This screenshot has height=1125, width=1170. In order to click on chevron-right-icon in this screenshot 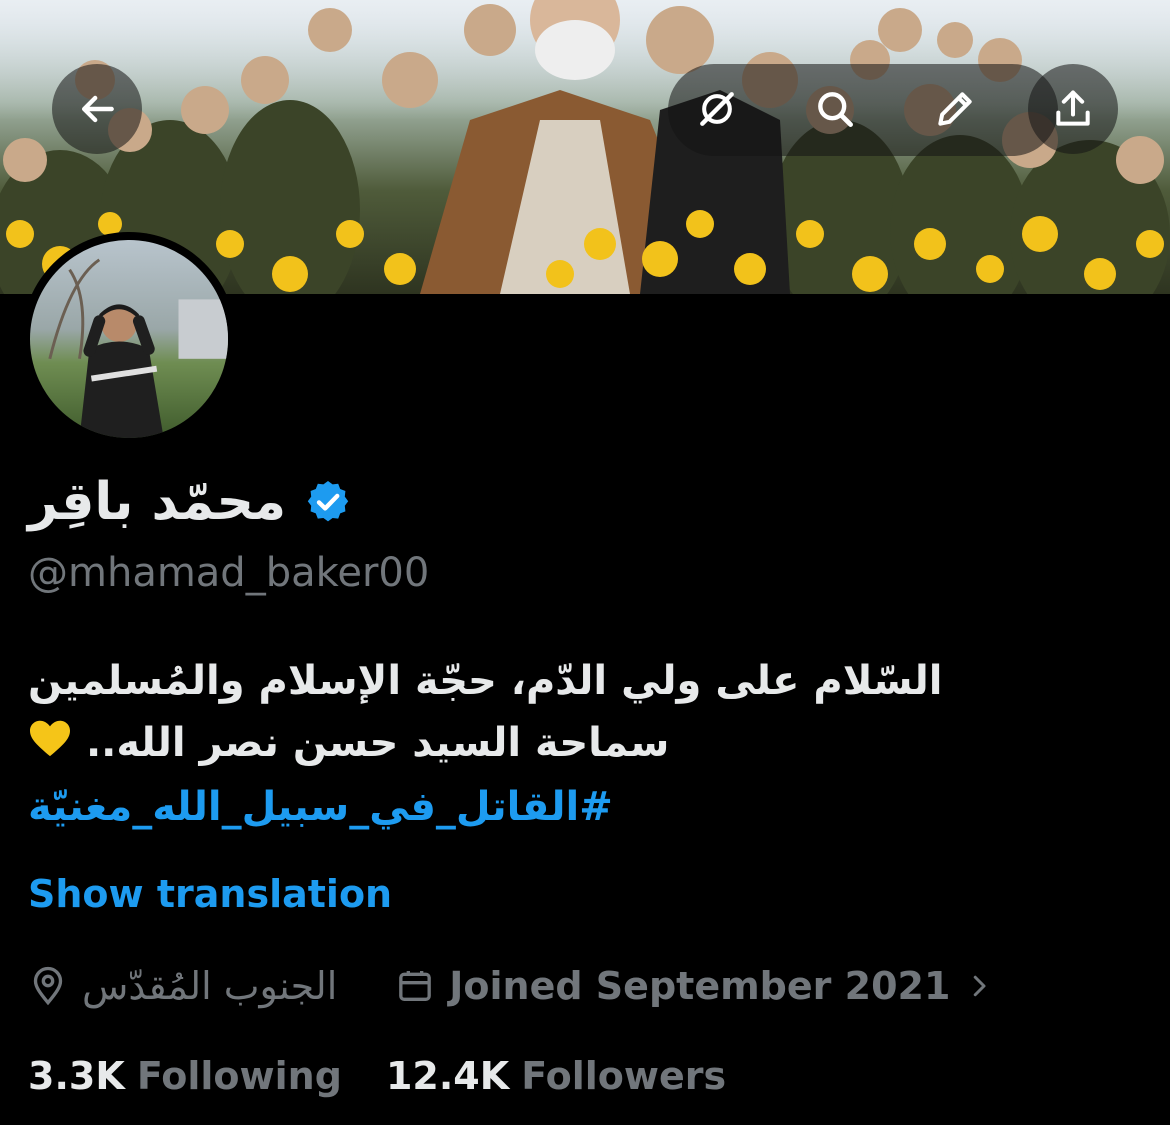, I will do `click(979, 986)`.